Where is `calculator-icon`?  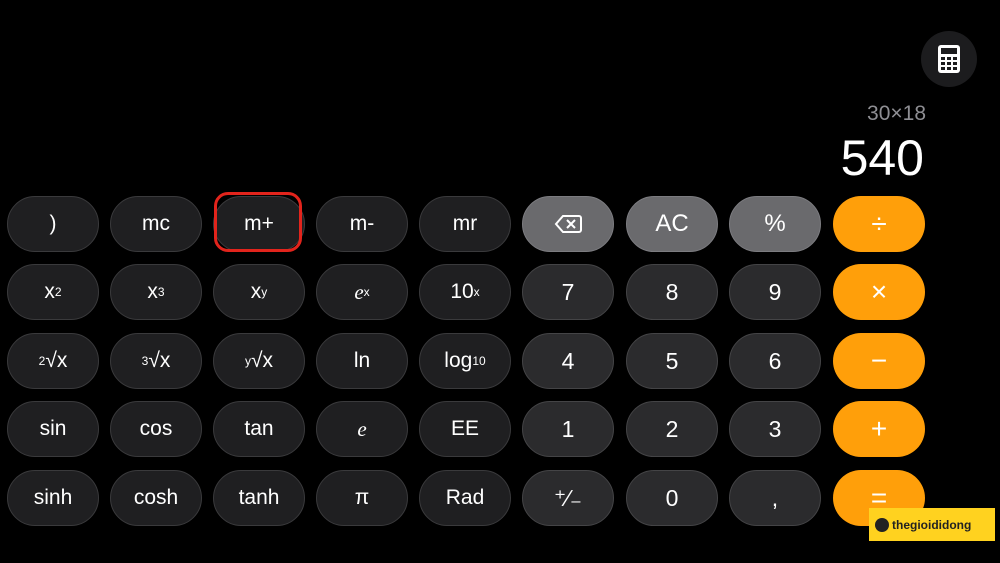 calculator-icon is located at coordinates (949, 59).